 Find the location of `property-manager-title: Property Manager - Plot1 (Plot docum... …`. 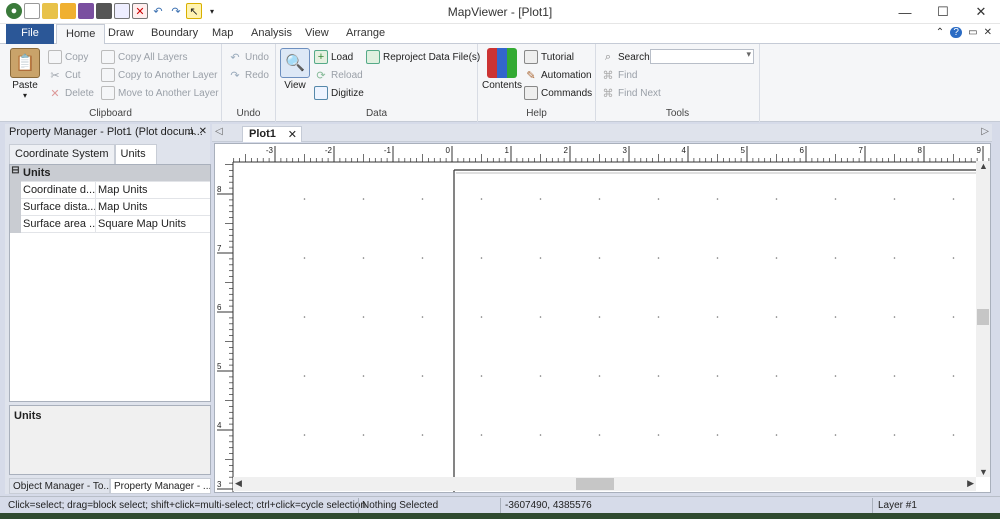

property-manager-title: Property Manager - Plot1 (Plot docum... … is located at coordinates (107, 132).